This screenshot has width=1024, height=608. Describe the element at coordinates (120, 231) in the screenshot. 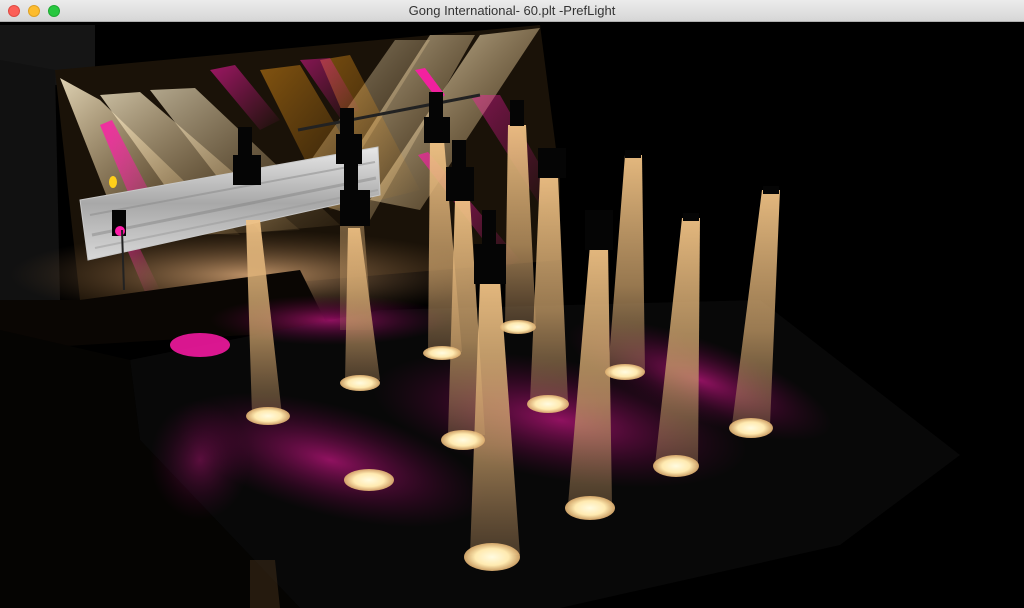

I see `fixture-glow-magenta` at that location.